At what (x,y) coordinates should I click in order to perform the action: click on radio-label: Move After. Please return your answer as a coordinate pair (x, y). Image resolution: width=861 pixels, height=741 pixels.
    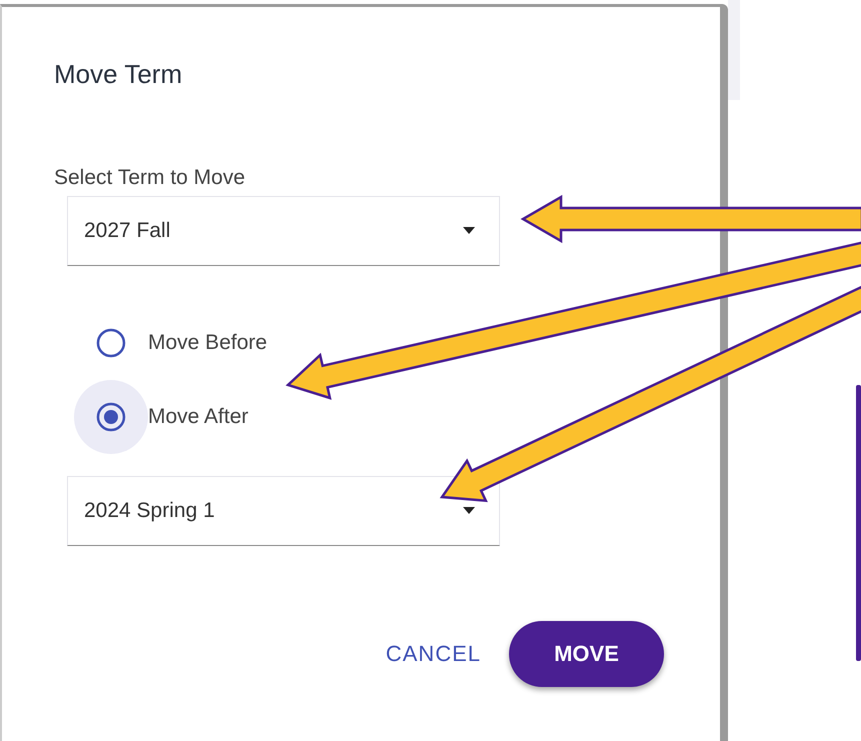
    Looking at the image, I should click on (198, 417).